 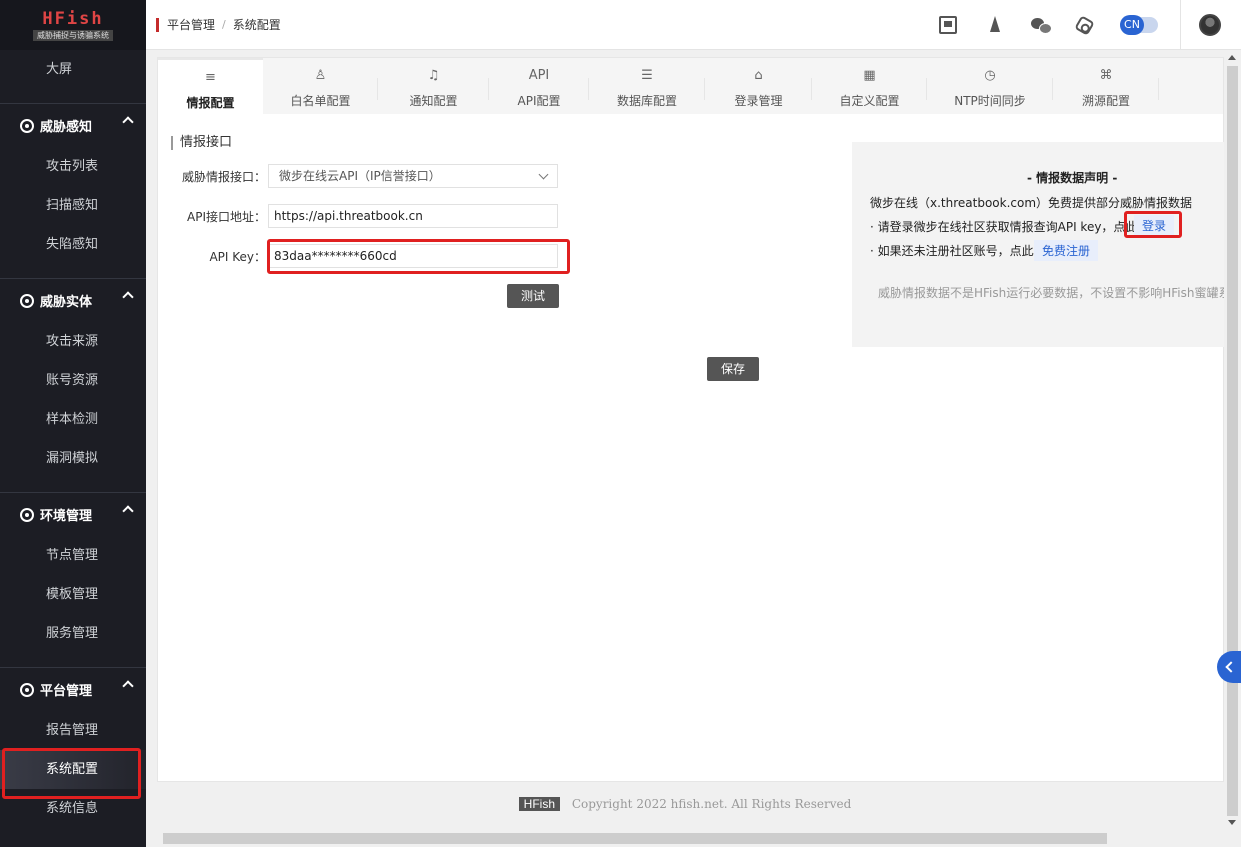 I want to click on logo-subtitle: 威胁捕捉与诱骗系统, so click(x=73, y=35).